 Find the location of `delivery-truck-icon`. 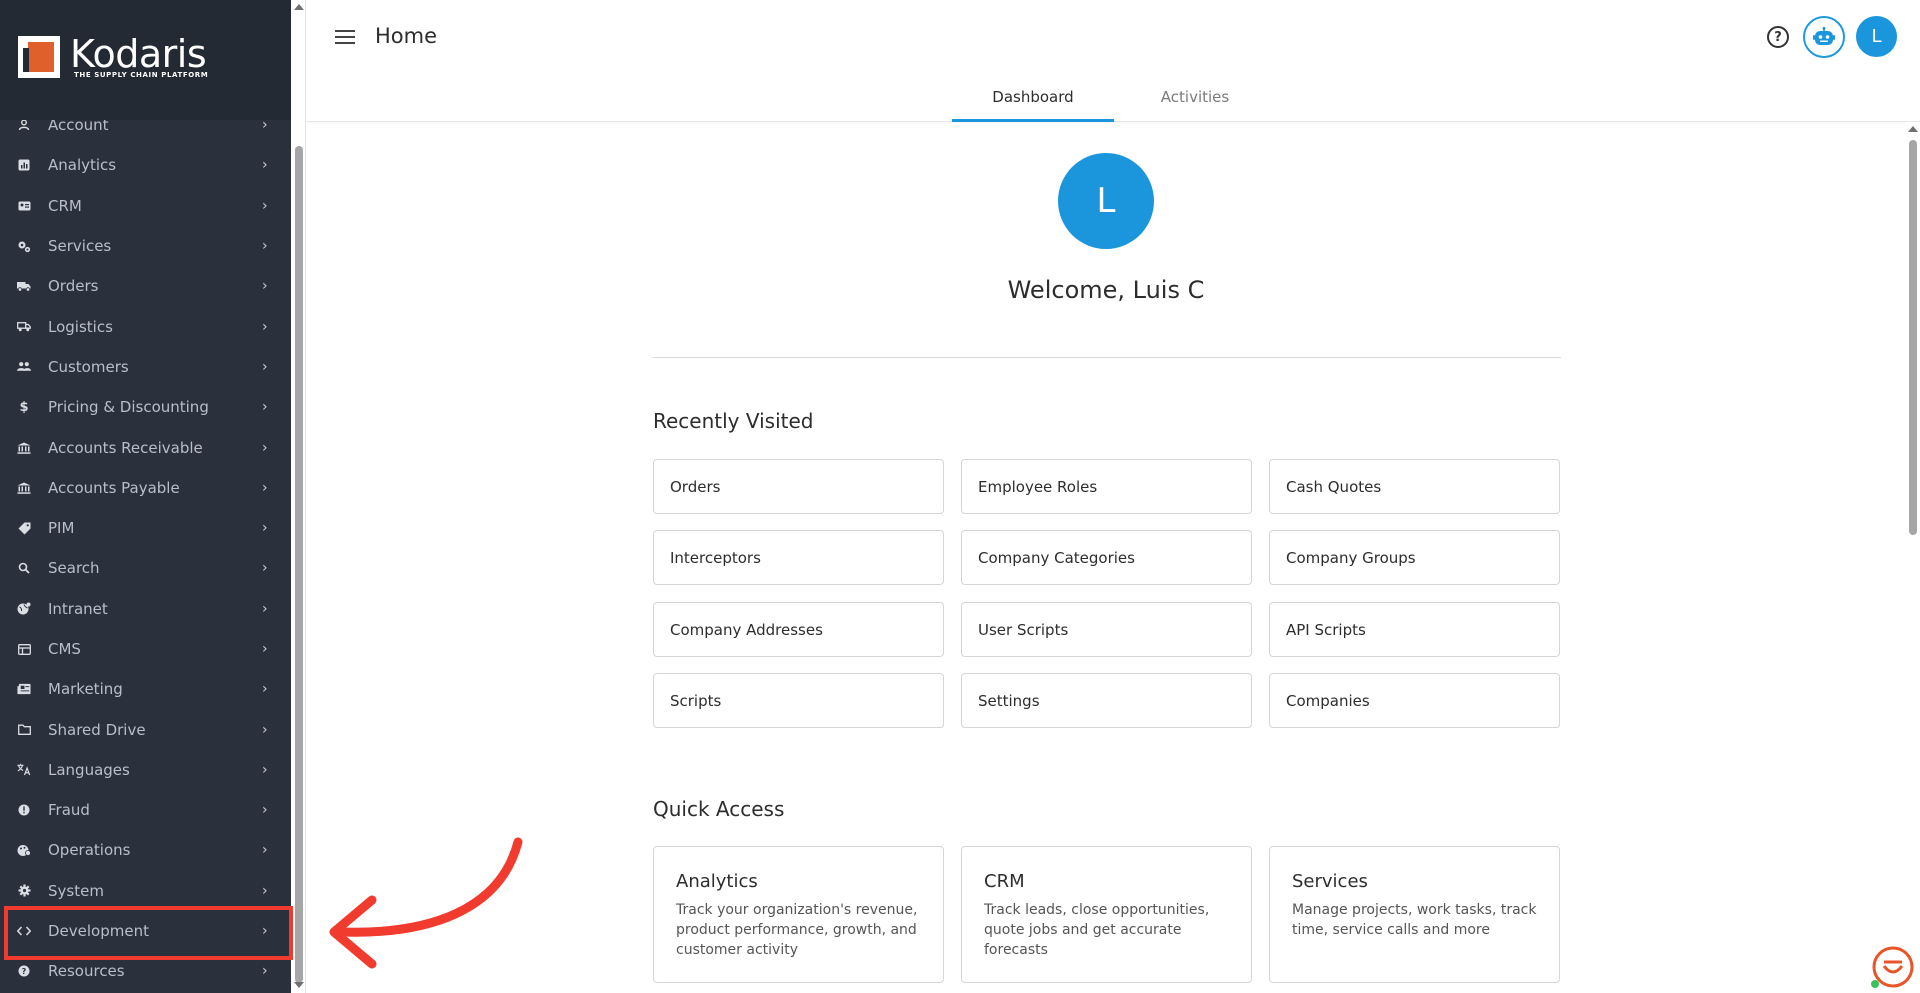

delivery-truck-icon is located at coordinates (24, 327).